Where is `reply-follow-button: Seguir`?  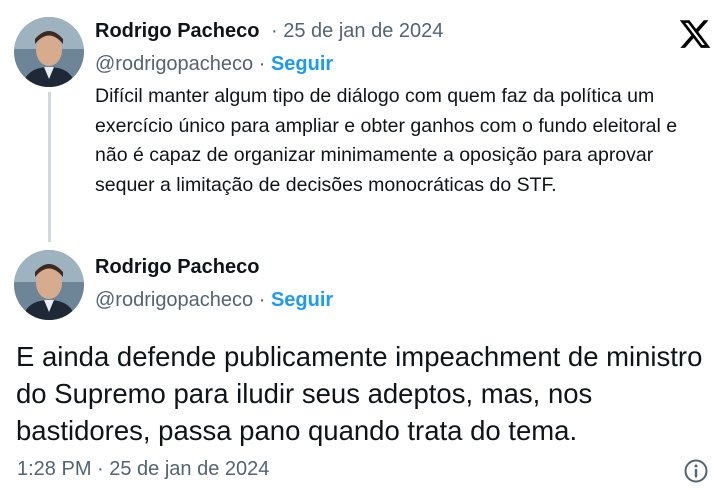
reply-follow-button: Seguir is located at coordinates (302, 64).